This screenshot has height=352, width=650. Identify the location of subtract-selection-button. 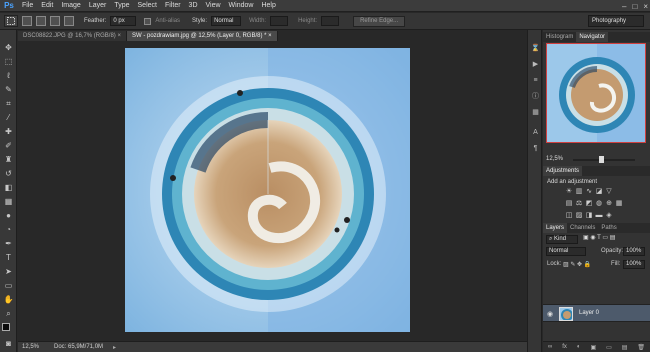
(55, 21).